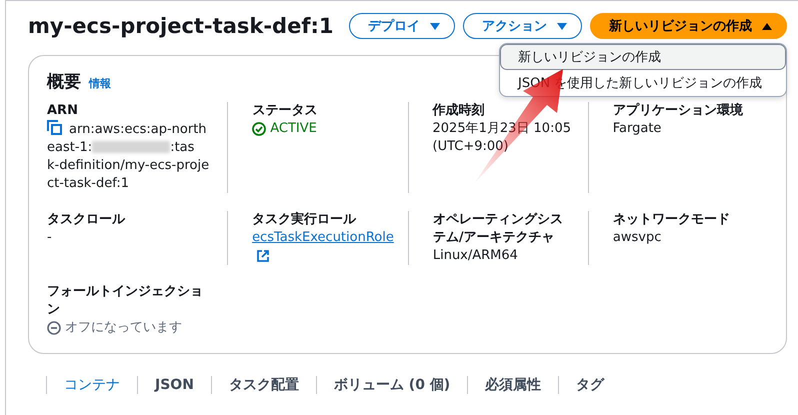 The width and height of the screenshot is (798, 415). Describe the element at coordinates (138, 129) in the screenshot. I see `arn-value: arn:aws:ecs:ap-north` at that location.